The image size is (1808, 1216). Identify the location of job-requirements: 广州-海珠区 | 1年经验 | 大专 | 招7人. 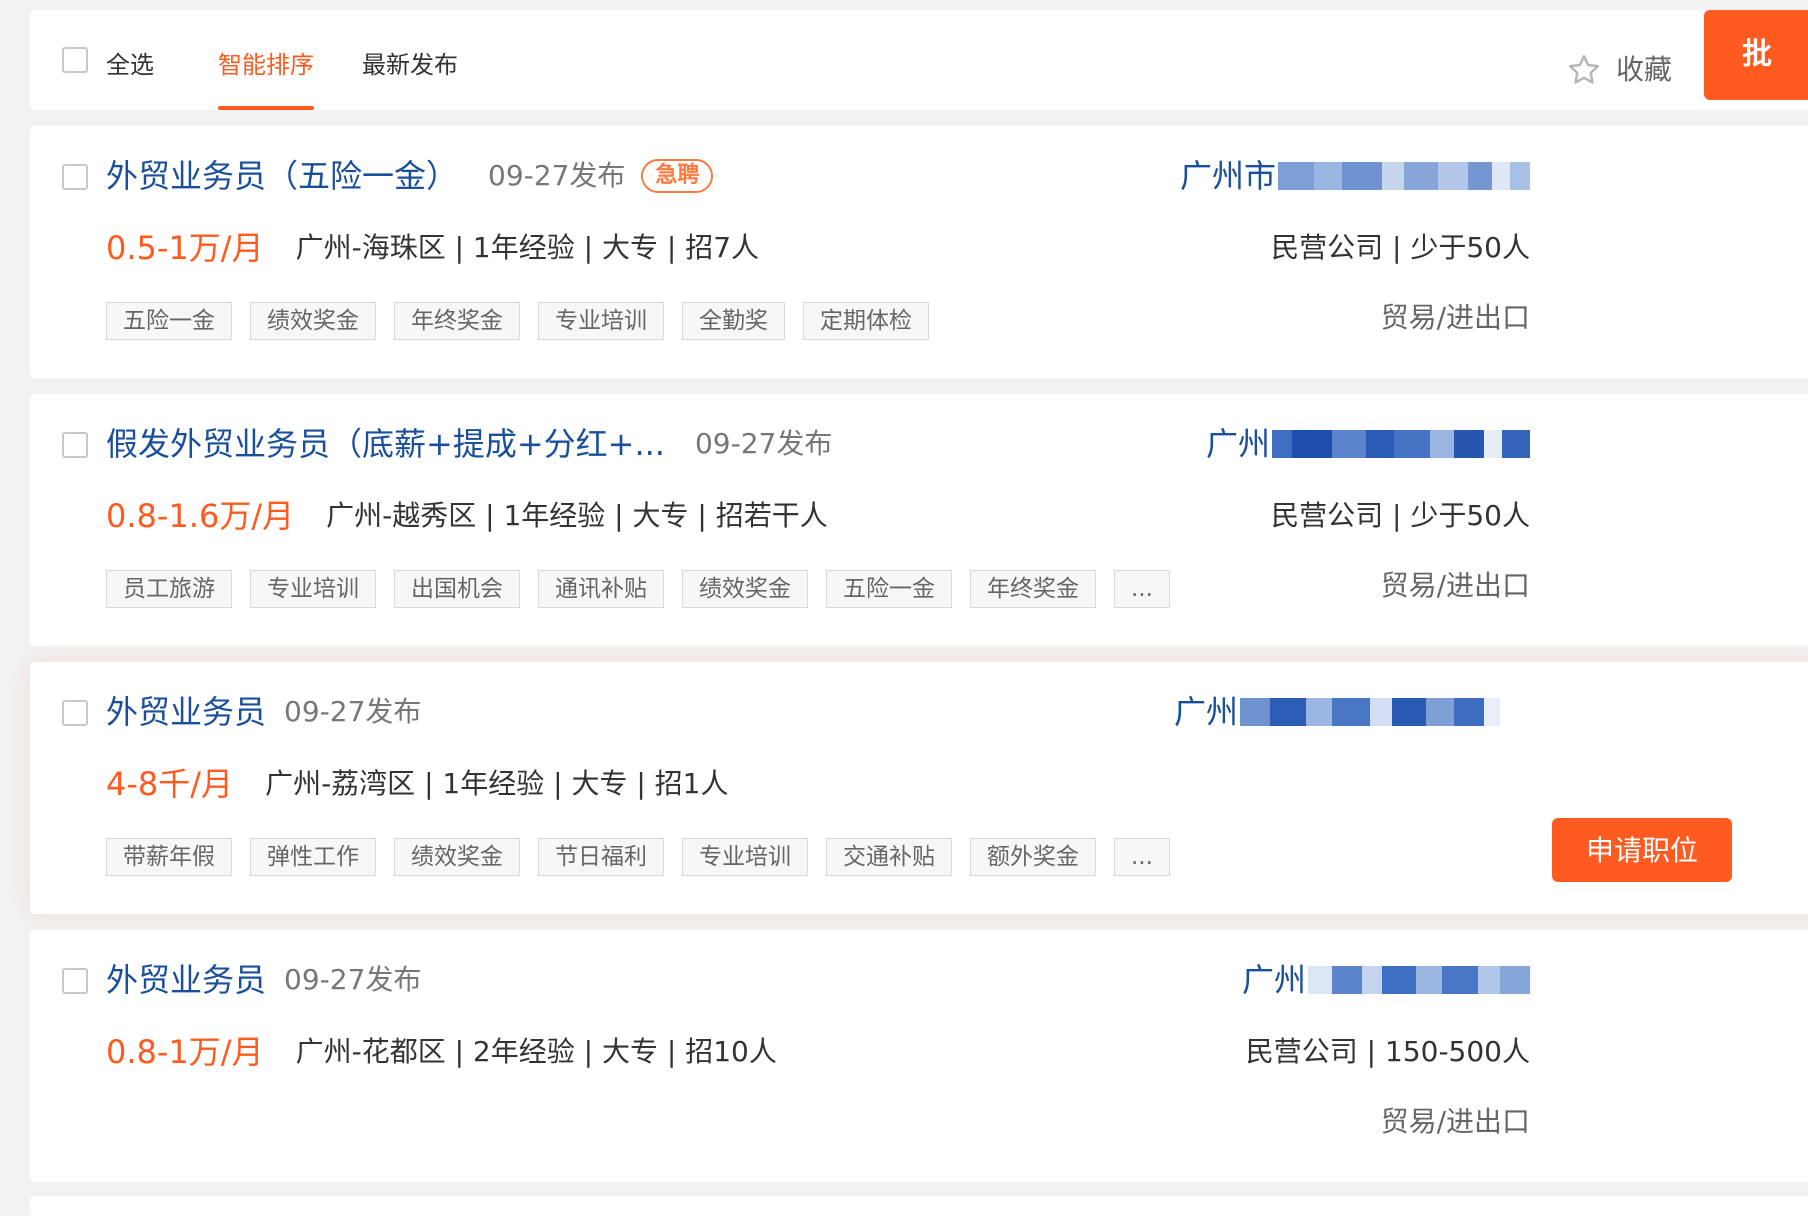
(527, 247).